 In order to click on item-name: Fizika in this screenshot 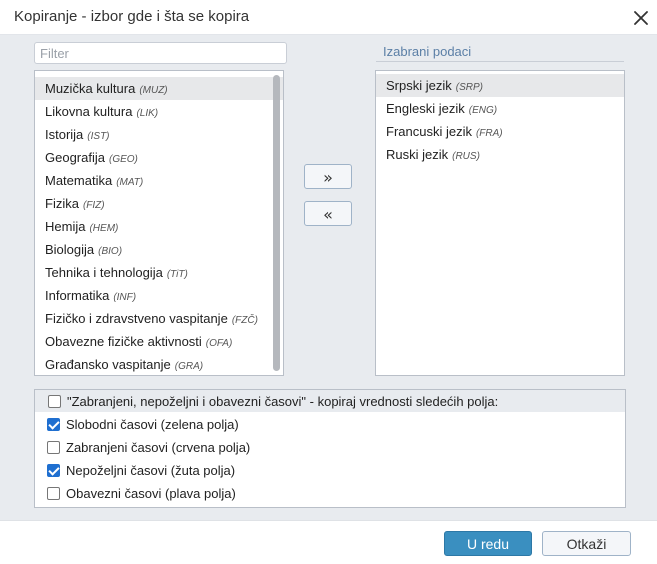, I will do `click(62, 203)`.